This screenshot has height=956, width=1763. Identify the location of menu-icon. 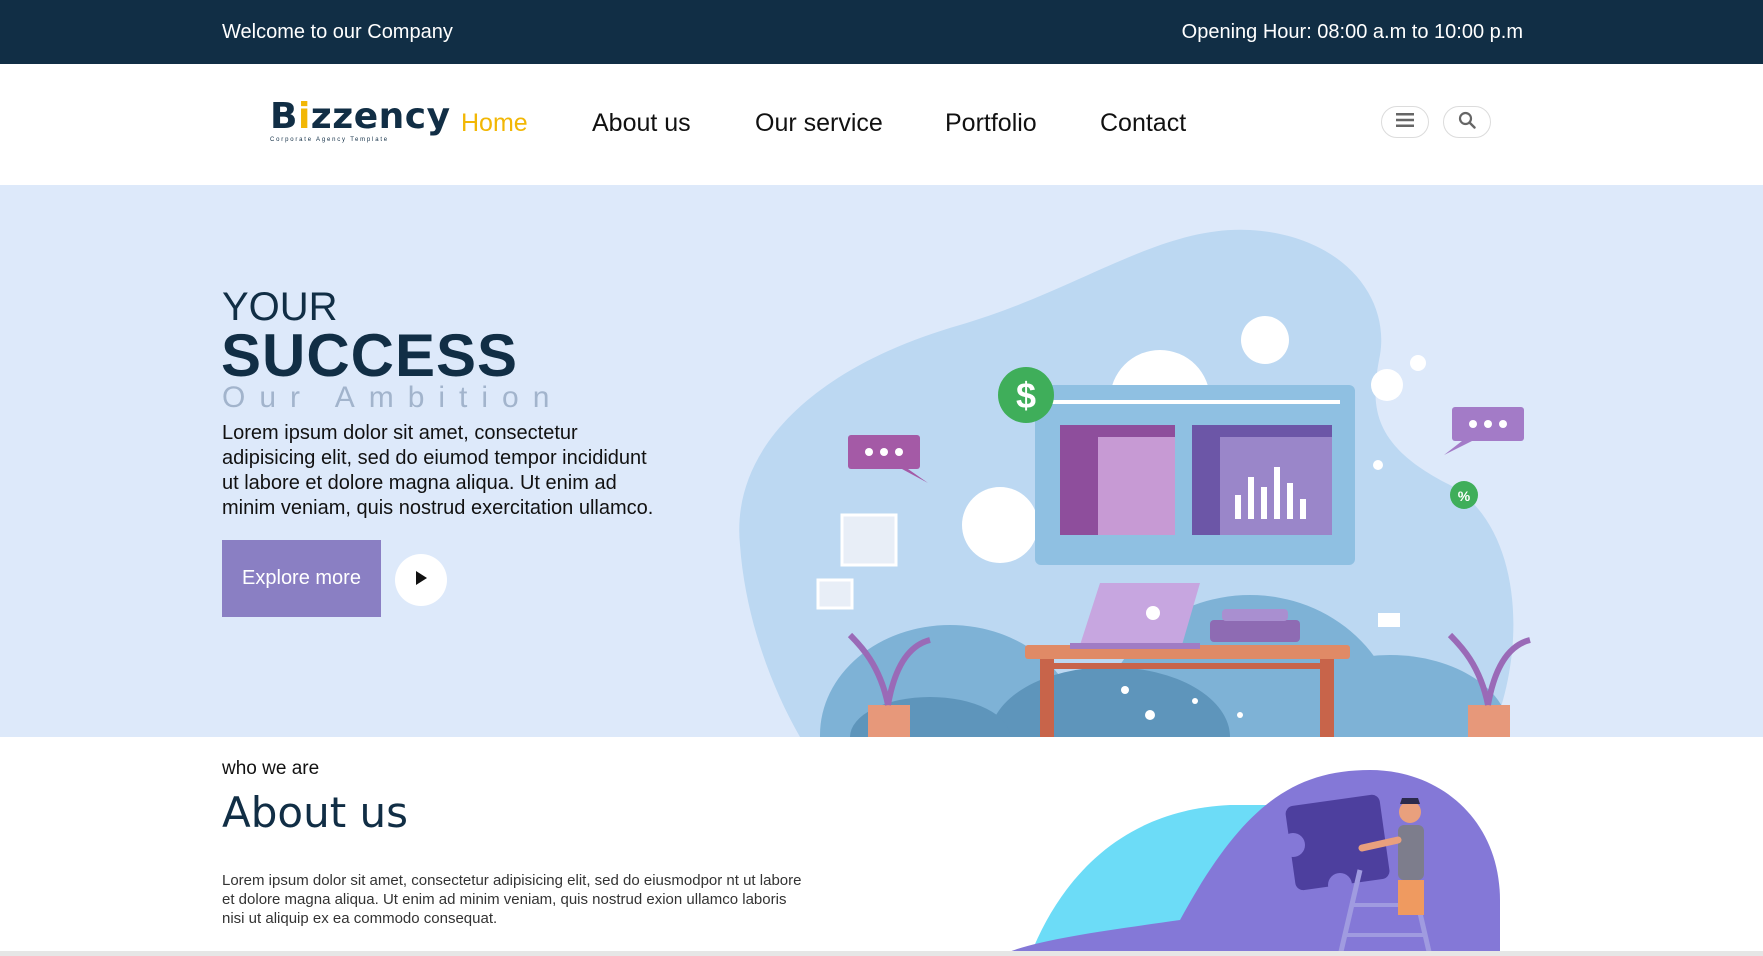
(1405, 122).